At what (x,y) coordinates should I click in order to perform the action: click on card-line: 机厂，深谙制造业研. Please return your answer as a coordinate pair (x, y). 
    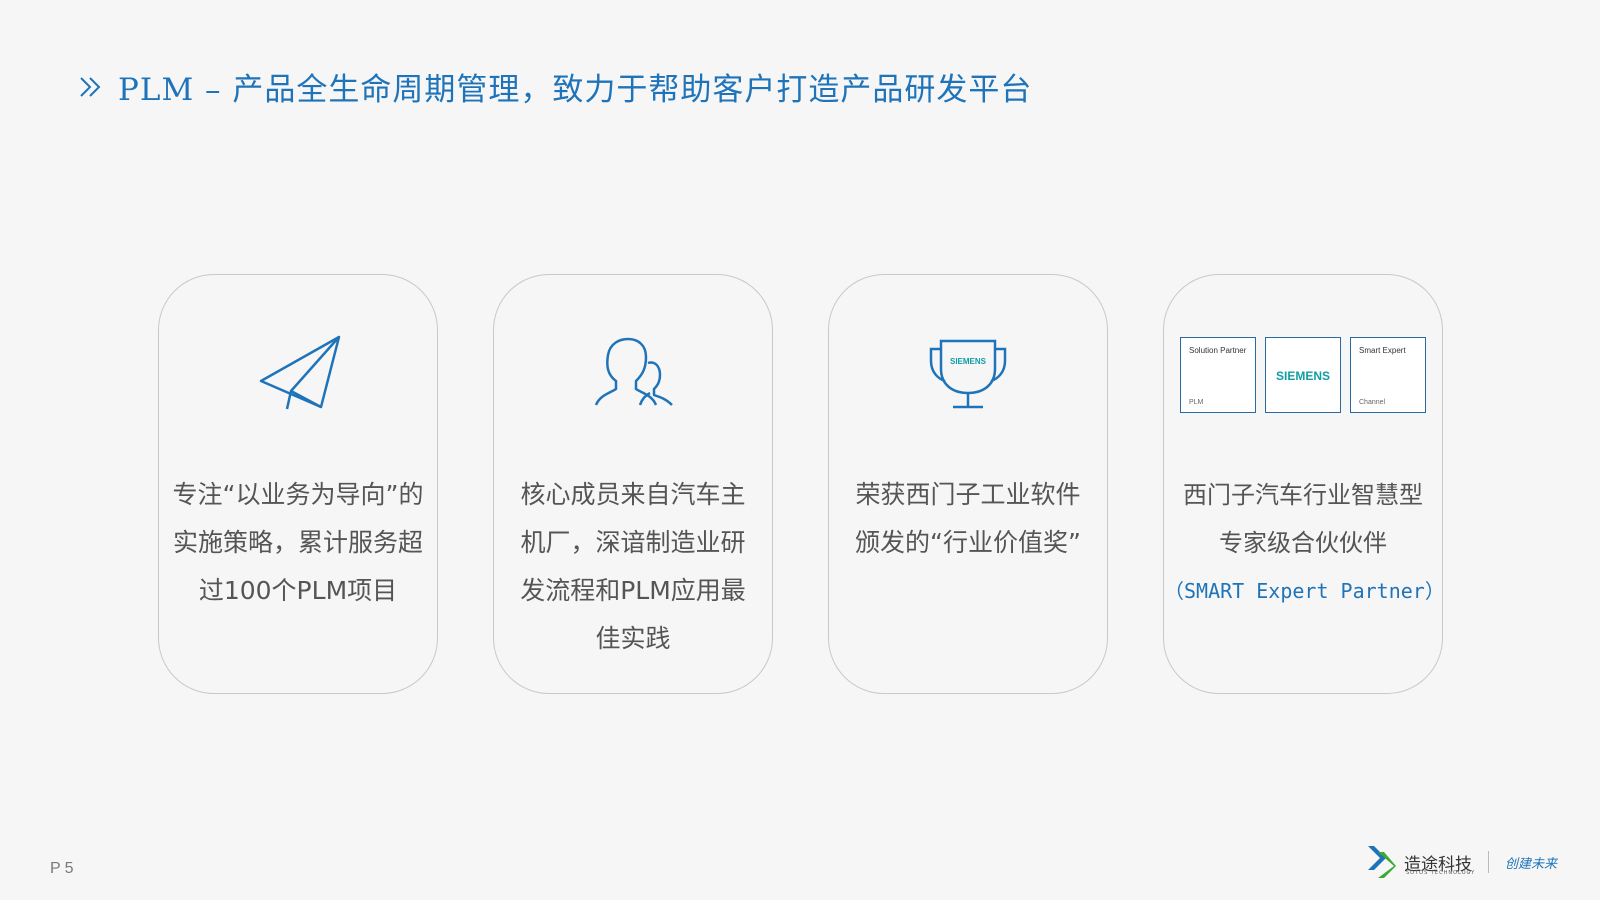
    Looking at the image, I should click on (633, 542).